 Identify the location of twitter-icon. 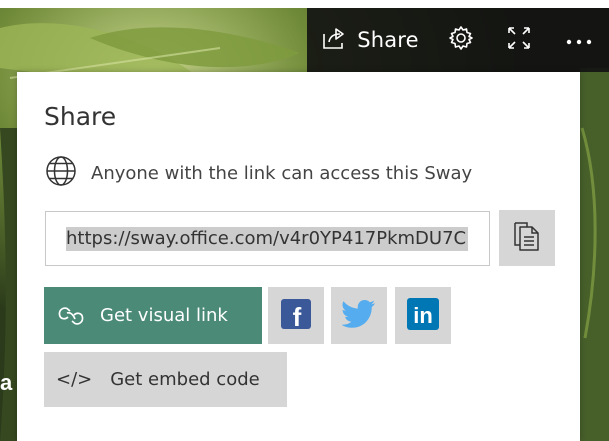
(358, 315).